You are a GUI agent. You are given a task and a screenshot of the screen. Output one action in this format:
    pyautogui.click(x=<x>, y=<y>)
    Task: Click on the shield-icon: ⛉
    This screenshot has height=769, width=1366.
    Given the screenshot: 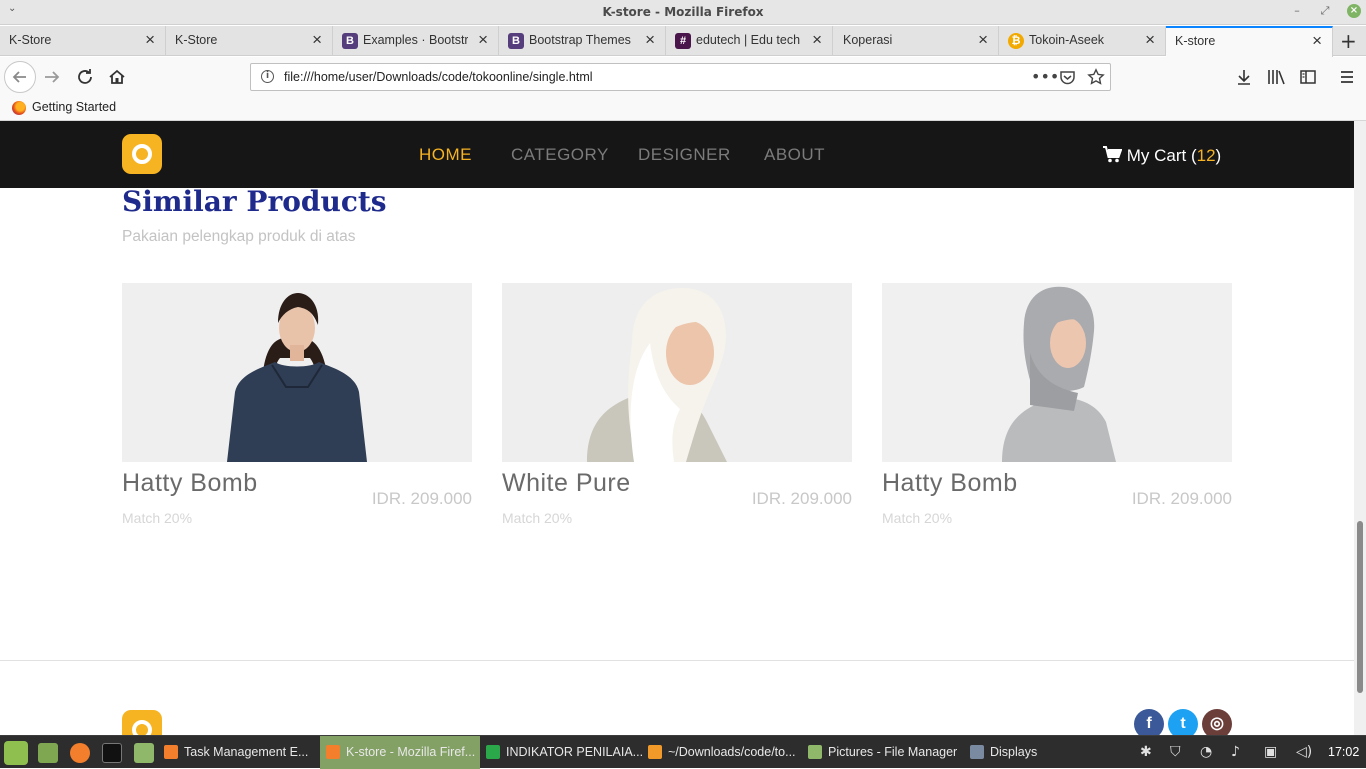 What is the action you would take?
    pyautogui.click(x=1175, y=752)
    